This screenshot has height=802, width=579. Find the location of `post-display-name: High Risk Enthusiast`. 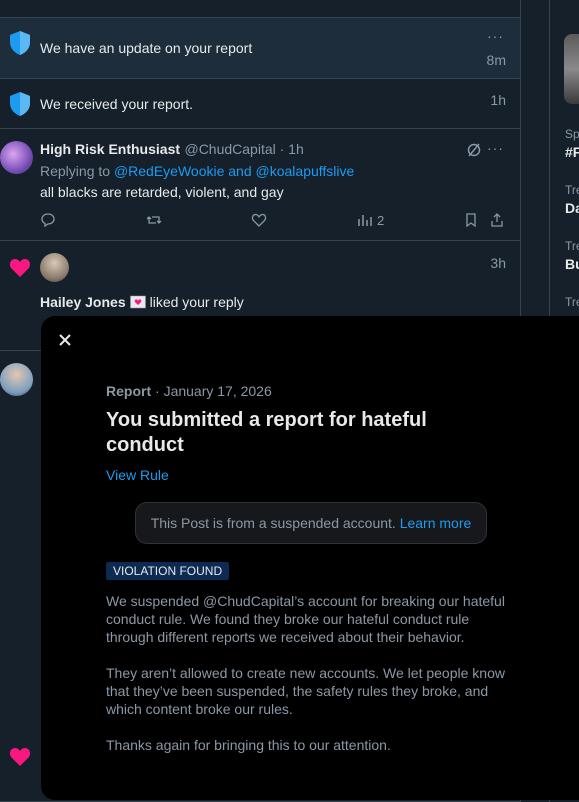

post-display-name: High Risk Enthusiast is located at coordinates (110, 149).